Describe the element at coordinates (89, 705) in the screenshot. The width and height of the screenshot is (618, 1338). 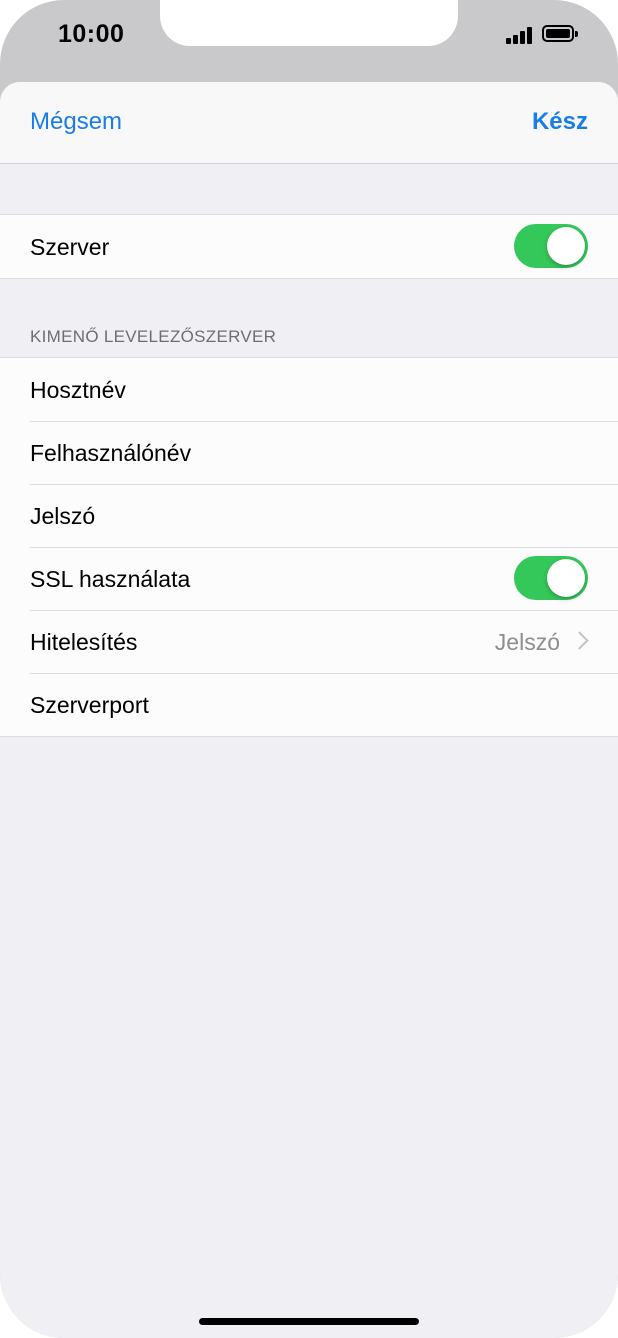
I see `server-port-label: Szerverport` at that location.